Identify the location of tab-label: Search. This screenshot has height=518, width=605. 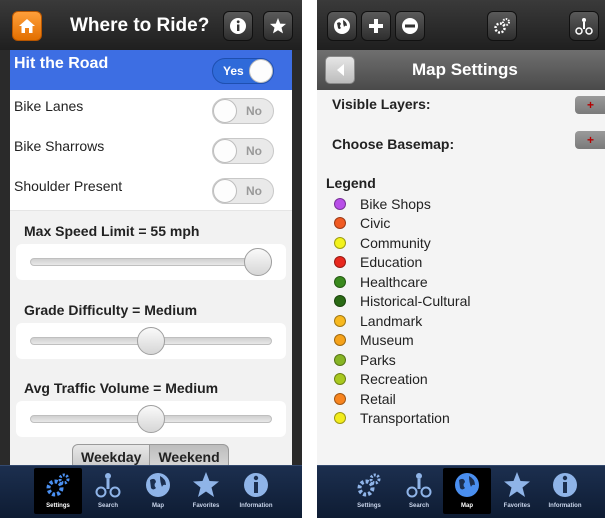
(418, 506).